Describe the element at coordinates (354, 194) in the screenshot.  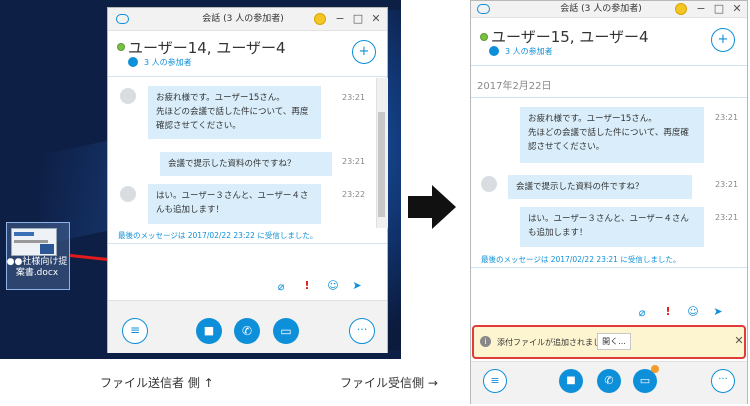
I see `message-time: 23:22` at that location.